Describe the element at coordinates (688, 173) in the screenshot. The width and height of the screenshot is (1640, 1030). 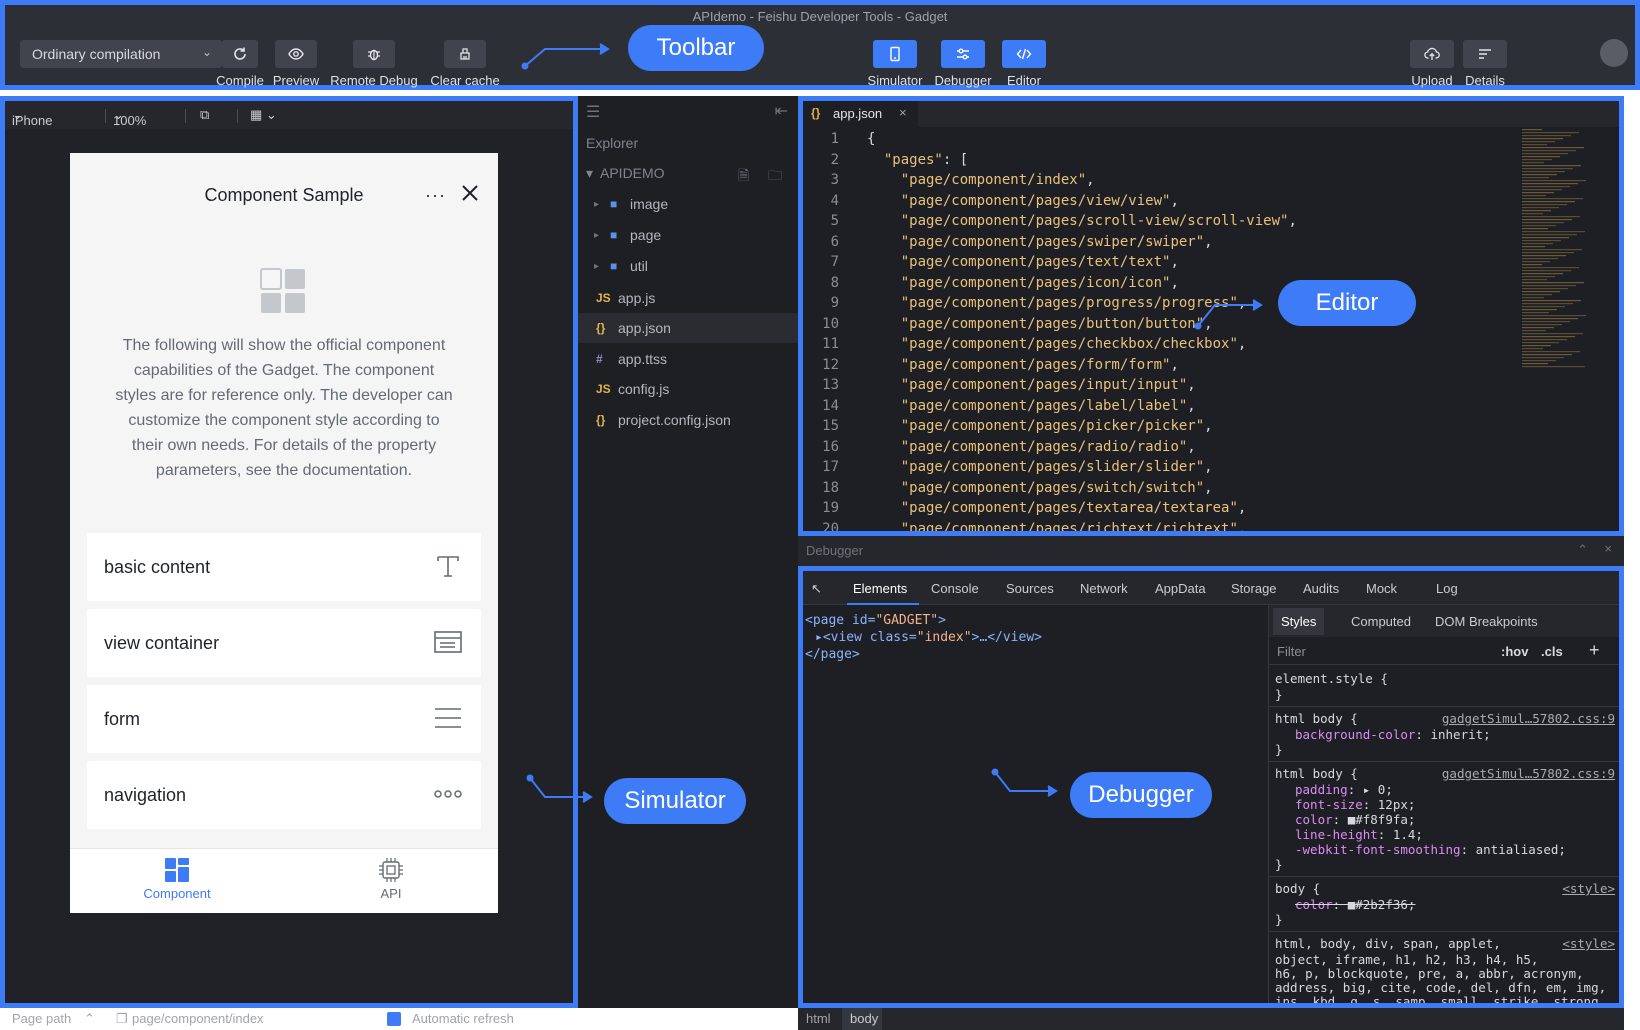
I see `project-root: ▾ APIDEMO 🗎 🗀` at that location.